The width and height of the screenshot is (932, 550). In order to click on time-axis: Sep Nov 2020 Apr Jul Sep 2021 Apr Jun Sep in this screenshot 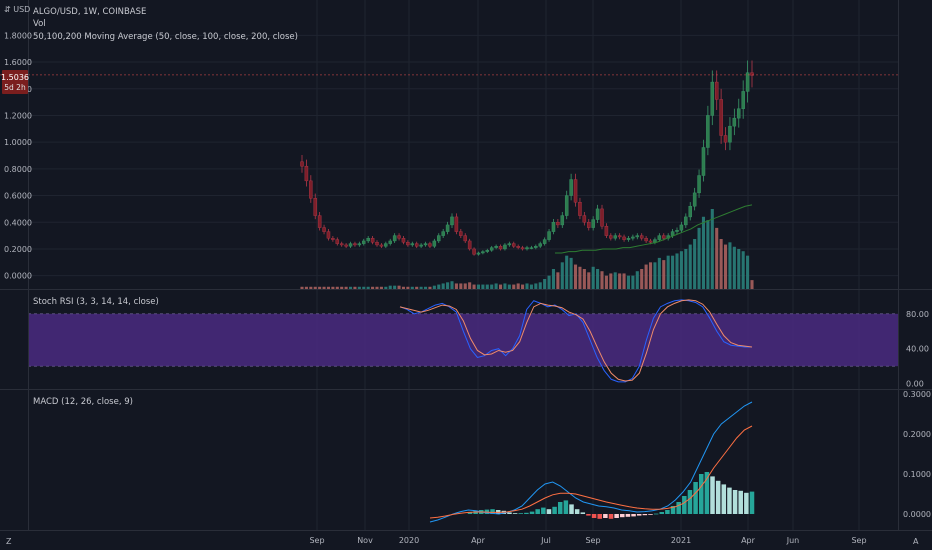, I will do `click(587, 540)`.